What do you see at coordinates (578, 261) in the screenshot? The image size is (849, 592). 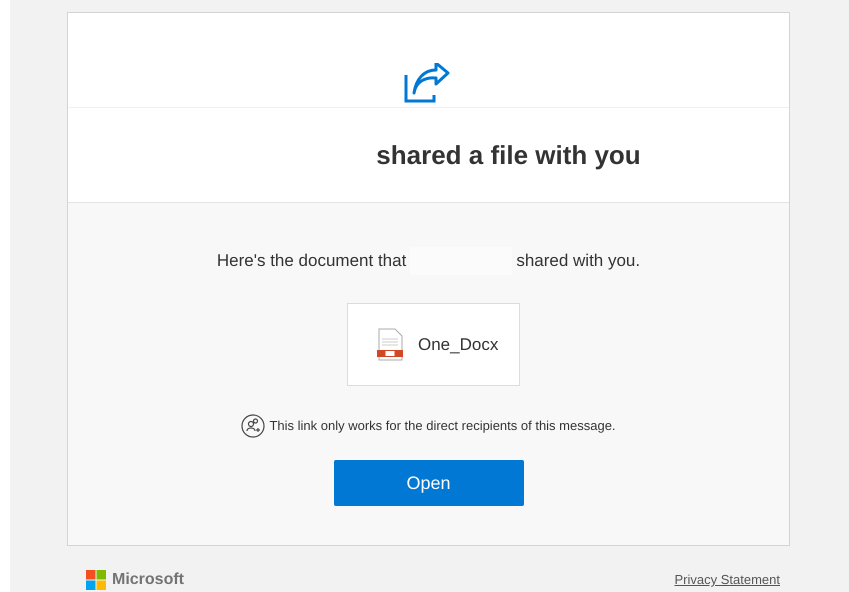 I see `message-text: shared with you.` at bounding box center [578, 261].